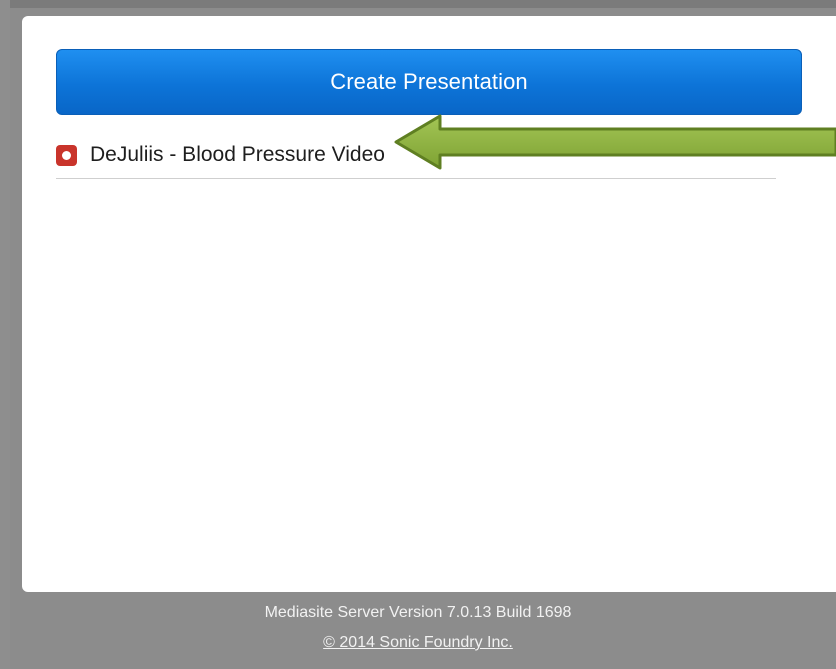 The image size is (836, 669). What do you see at coordinates (429, 82) in the screenshot?
I see `create-presentation-button: Create Presentation` at bounding box center [429, 82].